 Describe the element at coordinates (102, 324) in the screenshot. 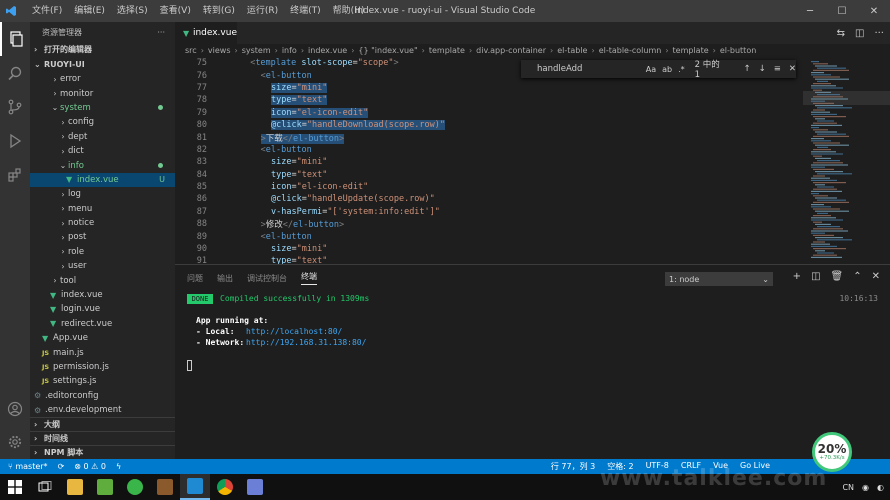

I see `tree-item: ▼ redirect.vue` at that location.